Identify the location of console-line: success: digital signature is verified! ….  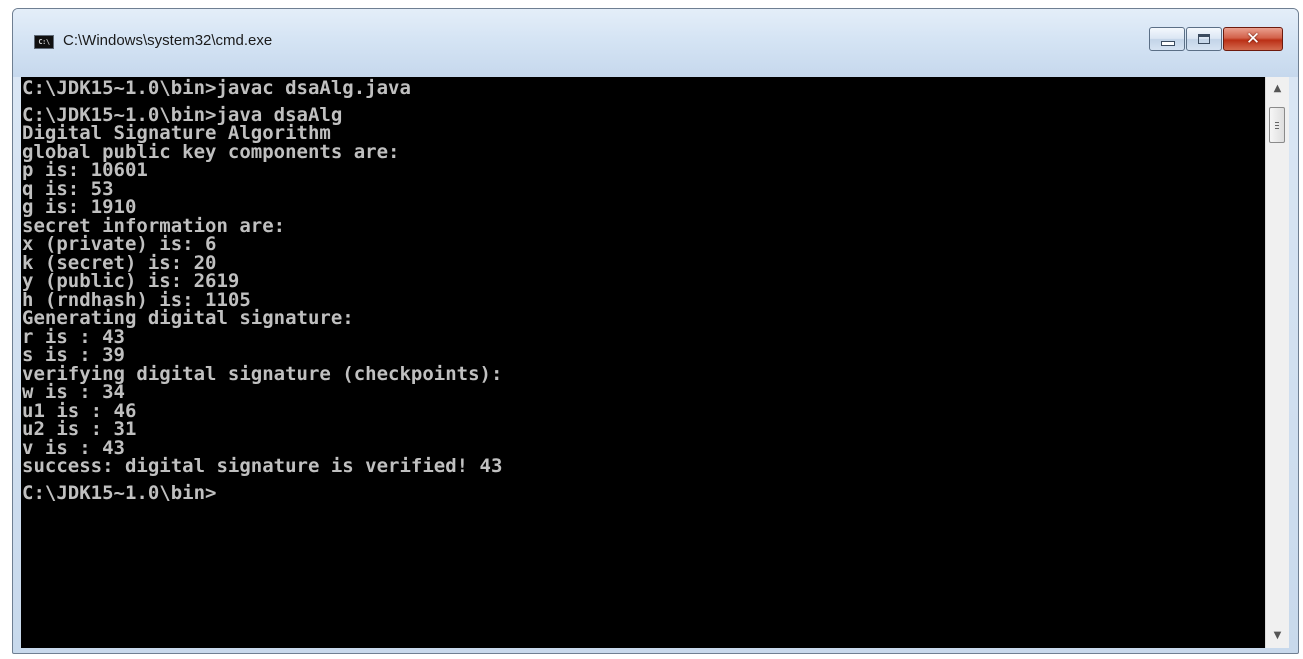
(262, 466).